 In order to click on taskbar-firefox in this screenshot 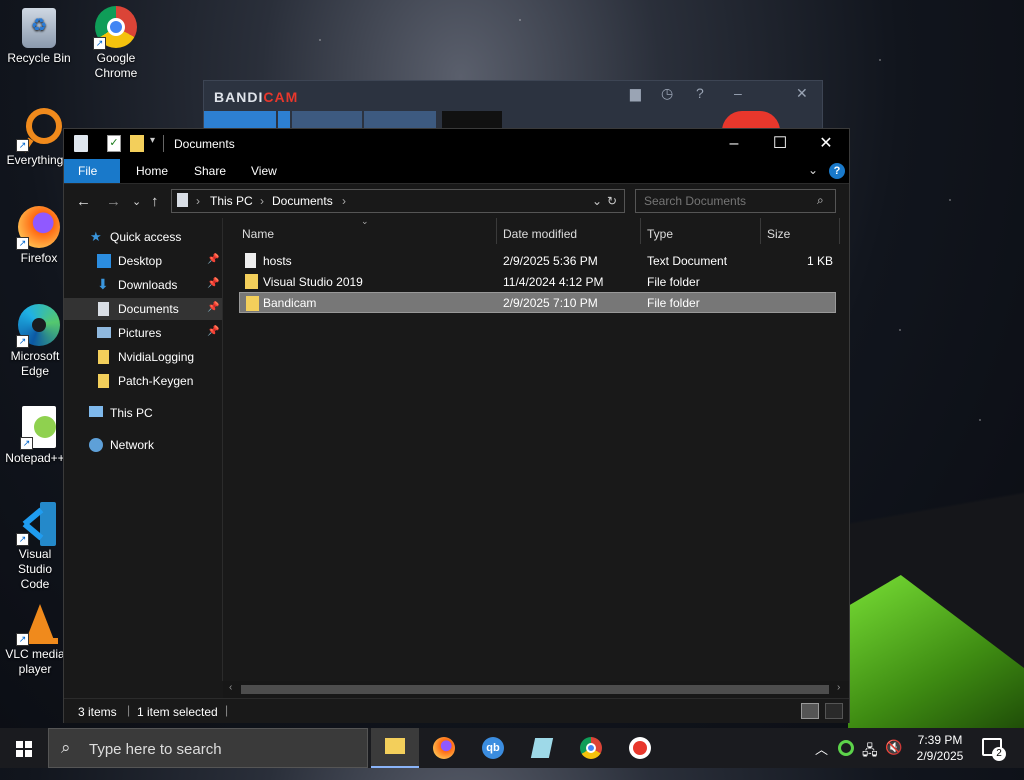, I will do `click(444, 748)`.